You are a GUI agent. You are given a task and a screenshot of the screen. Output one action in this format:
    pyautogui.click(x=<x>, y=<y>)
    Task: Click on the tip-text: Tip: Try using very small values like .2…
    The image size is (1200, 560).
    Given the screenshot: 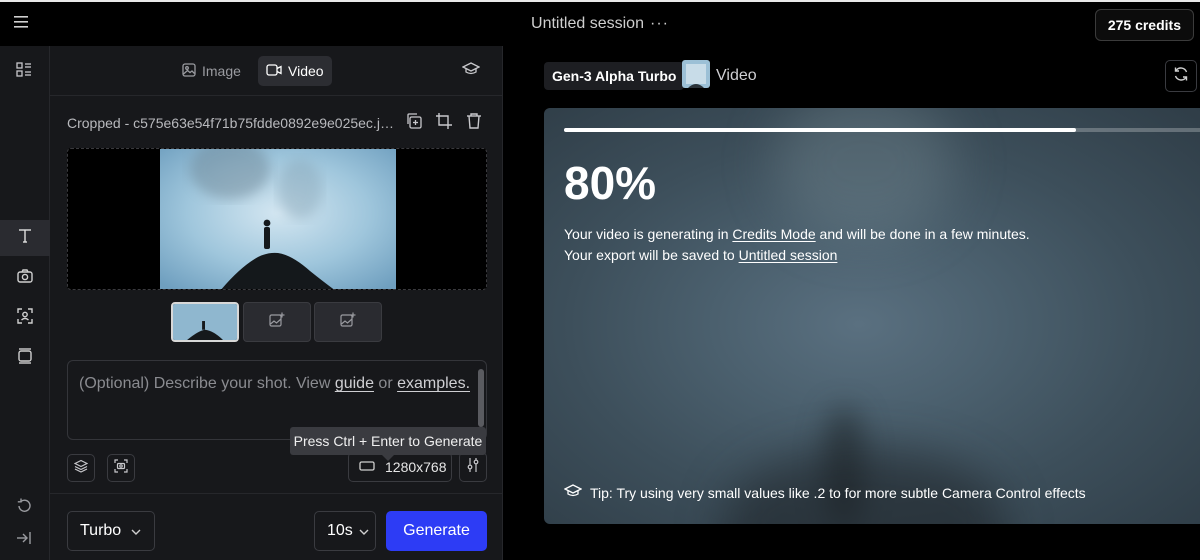 What is the action you would take?
    pyautogui.click(x=838, y=492)
    